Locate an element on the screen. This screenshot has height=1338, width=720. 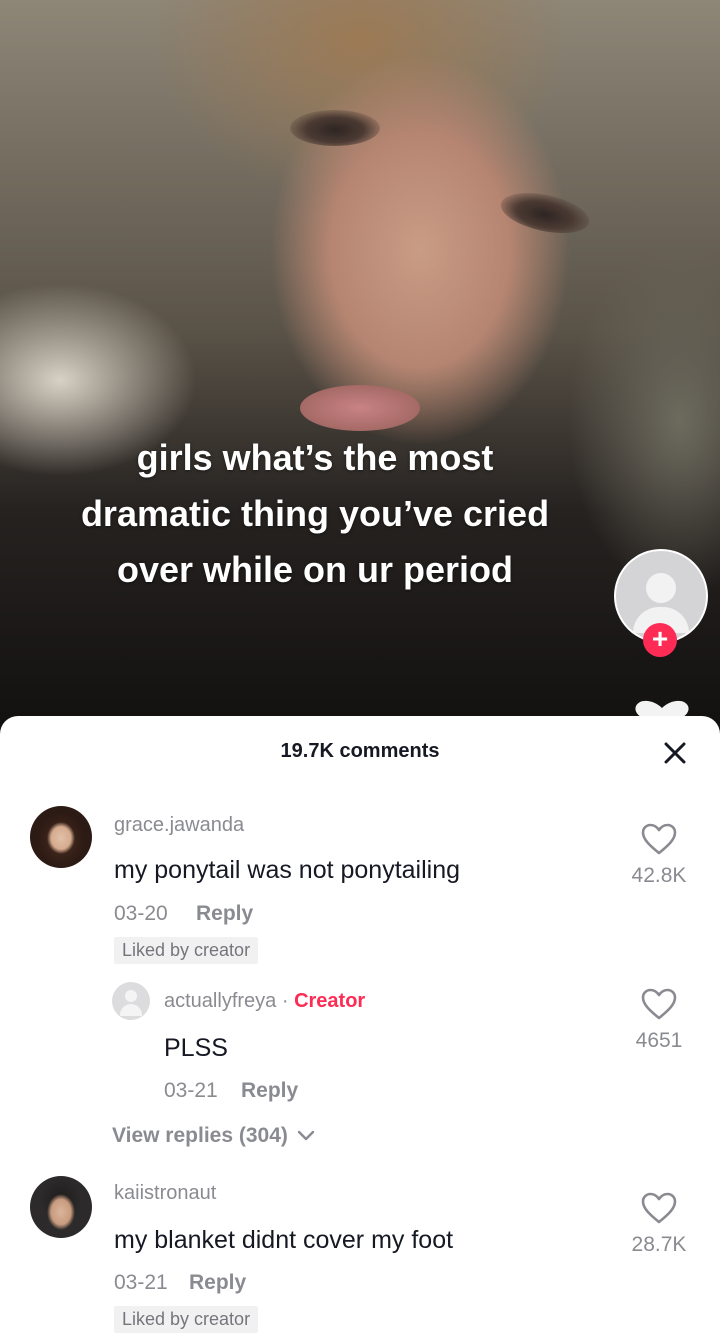
view-replies-label: View replies (304) is located at coordinates (200, 1135).